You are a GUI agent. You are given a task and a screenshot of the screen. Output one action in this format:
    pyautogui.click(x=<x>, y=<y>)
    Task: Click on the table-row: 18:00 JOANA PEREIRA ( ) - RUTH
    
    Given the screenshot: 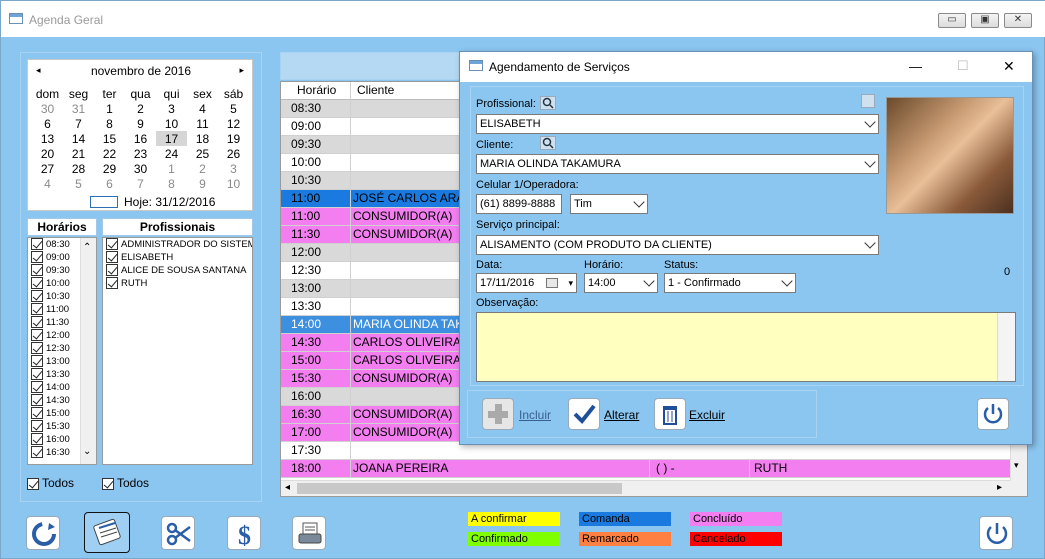 What is the action you would take?
    pyautogui.click(x=646, y=469)
    